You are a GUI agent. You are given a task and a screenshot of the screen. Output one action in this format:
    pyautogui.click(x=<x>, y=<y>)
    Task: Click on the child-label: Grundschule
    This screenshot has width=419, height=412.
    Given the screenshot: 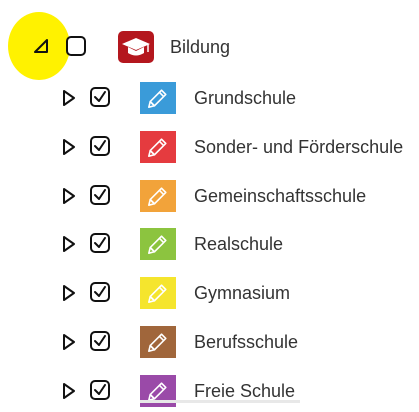 What is the action you would take?
    pyautogui.click(x=245, y=98)
    